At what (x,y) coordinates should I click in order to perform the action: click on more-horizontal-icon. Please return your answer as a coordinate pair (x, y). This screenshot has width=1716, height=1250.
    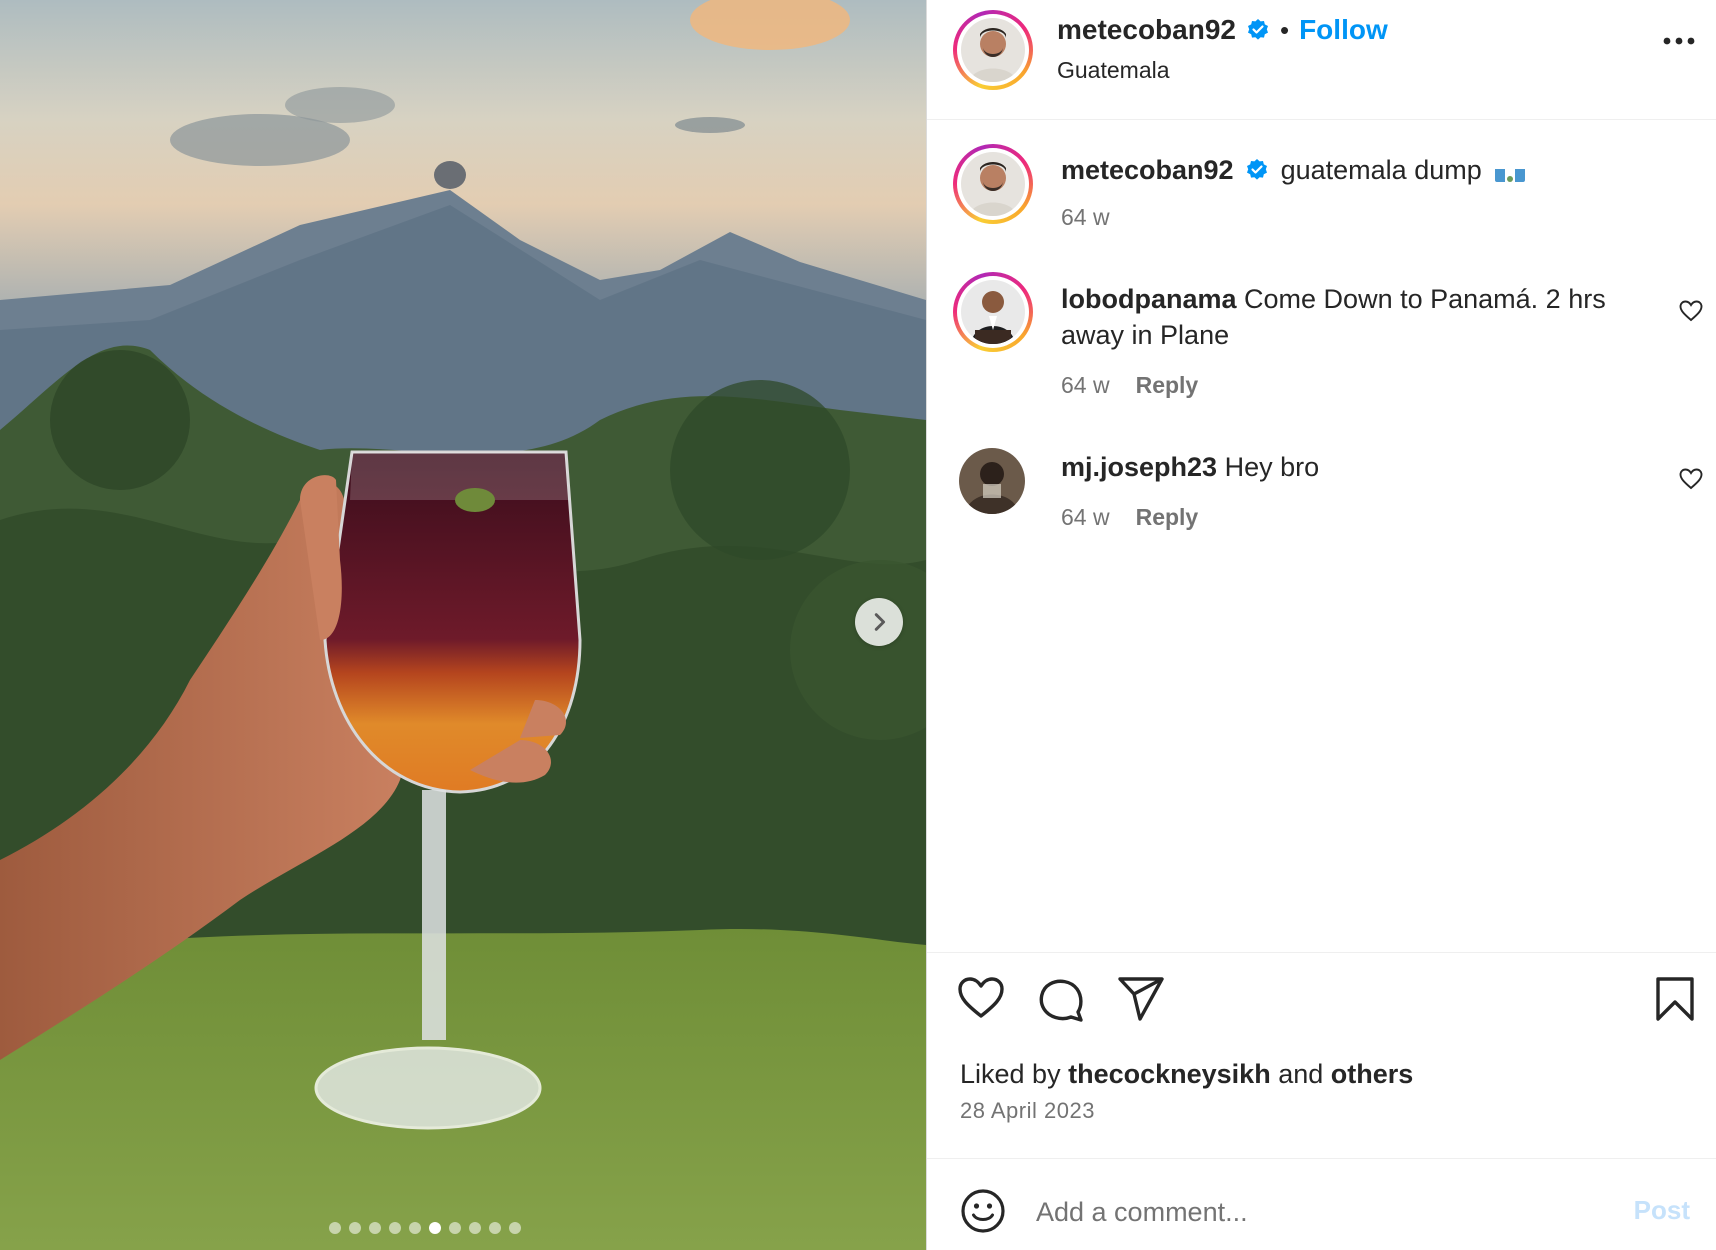
    Looking at the image, I should click on (1679, 41).